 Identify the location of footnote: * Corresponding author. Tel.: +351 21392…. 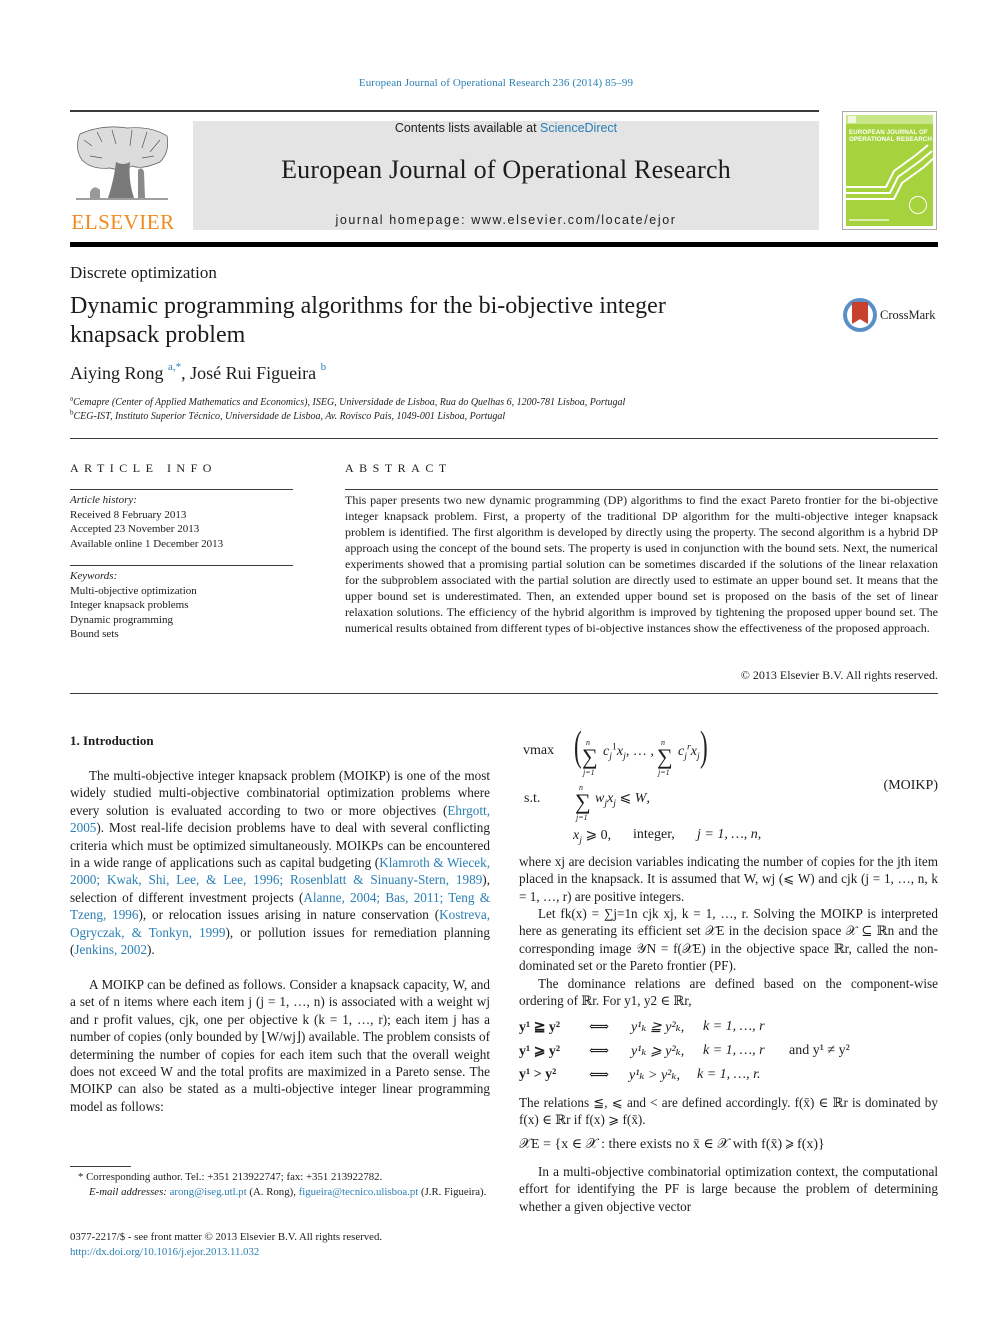
(280, 1185).